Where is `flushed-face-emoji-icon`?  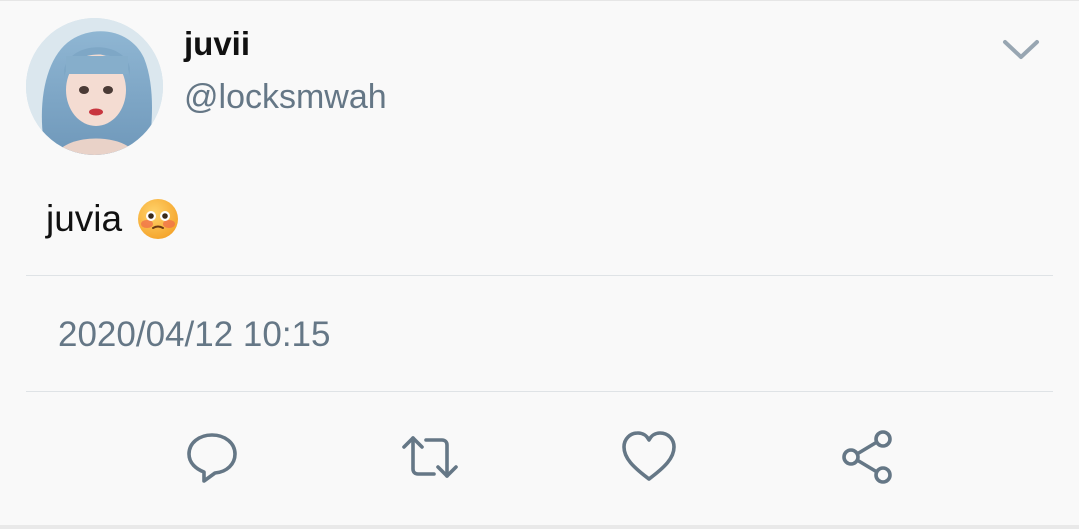
flushed-face-emoji-icon is located at coordinates (158, 219).